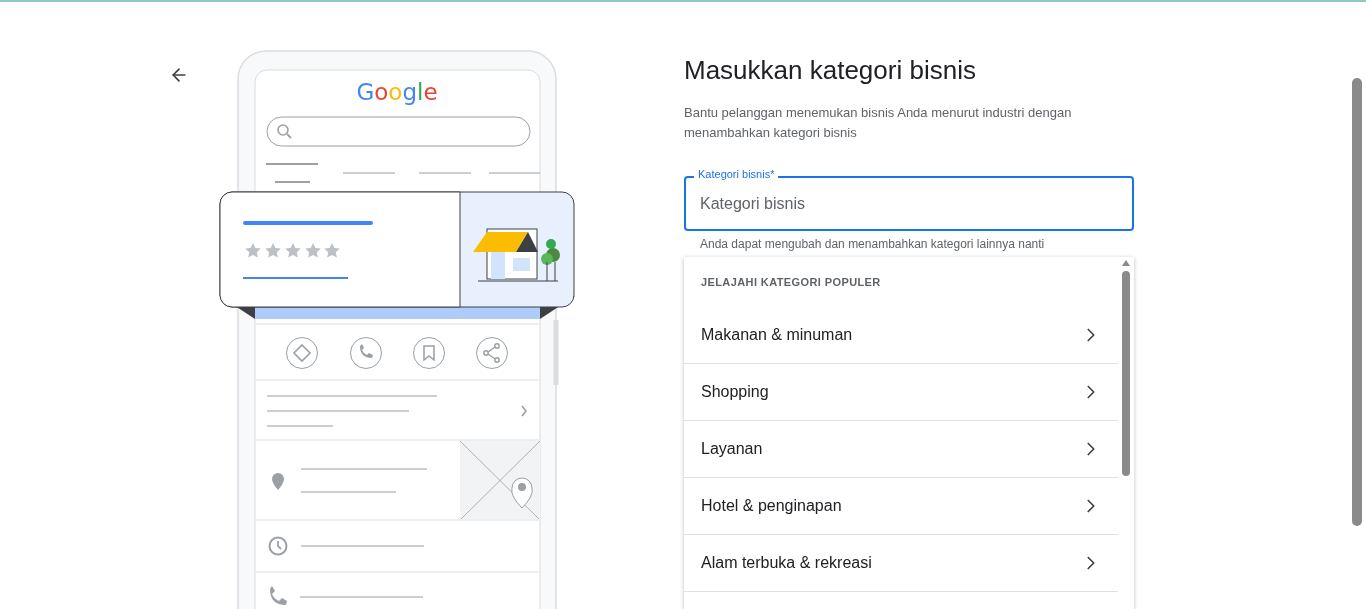  Describe the element at coordinates (901, 563) in the screenshot. I see `category-option: Alam terbuka & rekreasi` at that location.